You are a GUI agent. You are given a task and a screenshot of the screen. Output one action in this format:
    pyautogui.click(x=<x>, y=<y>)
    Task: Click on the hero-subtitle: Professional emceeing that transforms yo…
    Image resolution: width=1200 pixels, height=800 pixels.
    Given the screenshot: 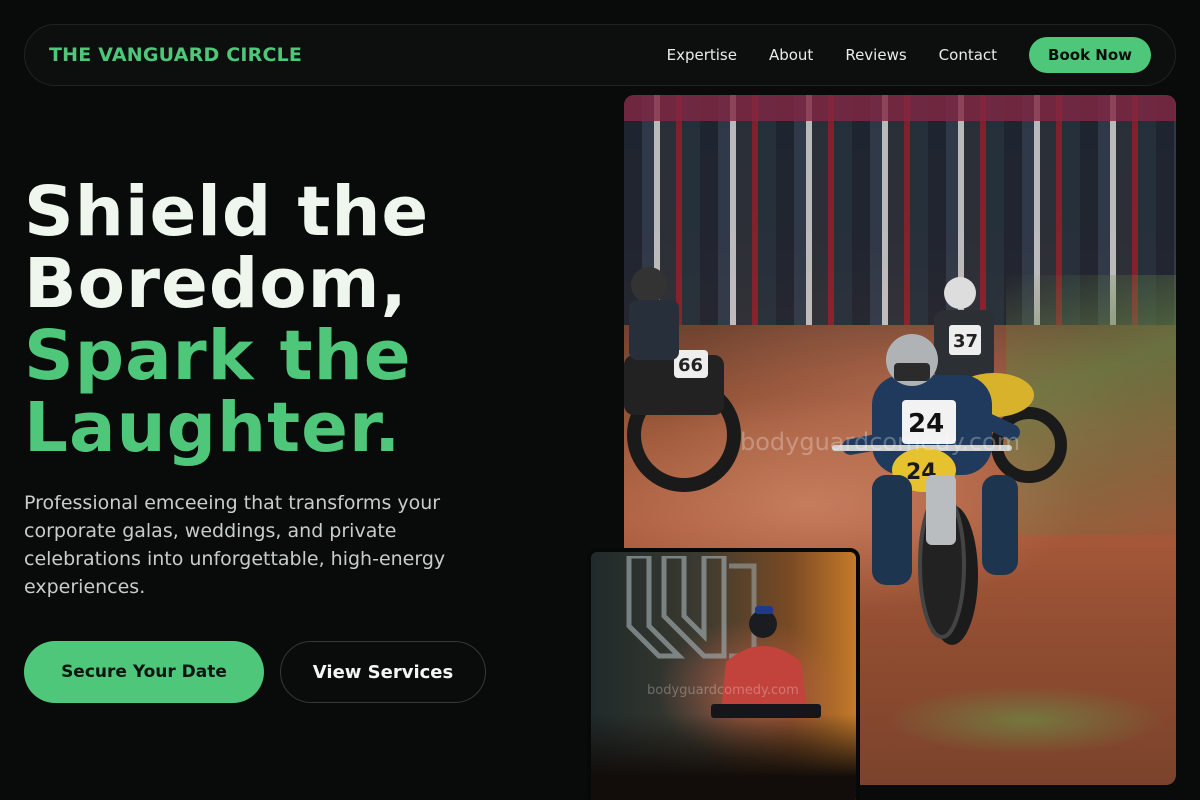 What is the action you would take?
    pyautogui.click(x=235, y=545)
    